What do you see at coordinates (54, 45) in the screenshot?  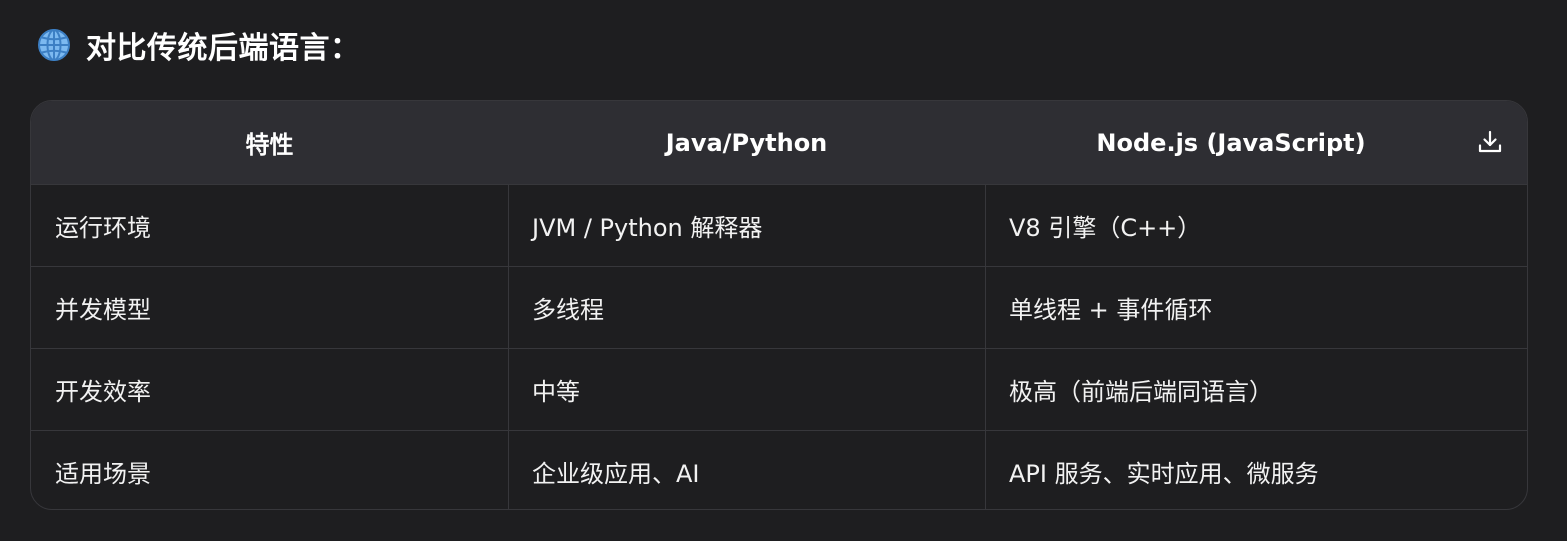 I see `globe-icon` at bounding box center [54, 45].